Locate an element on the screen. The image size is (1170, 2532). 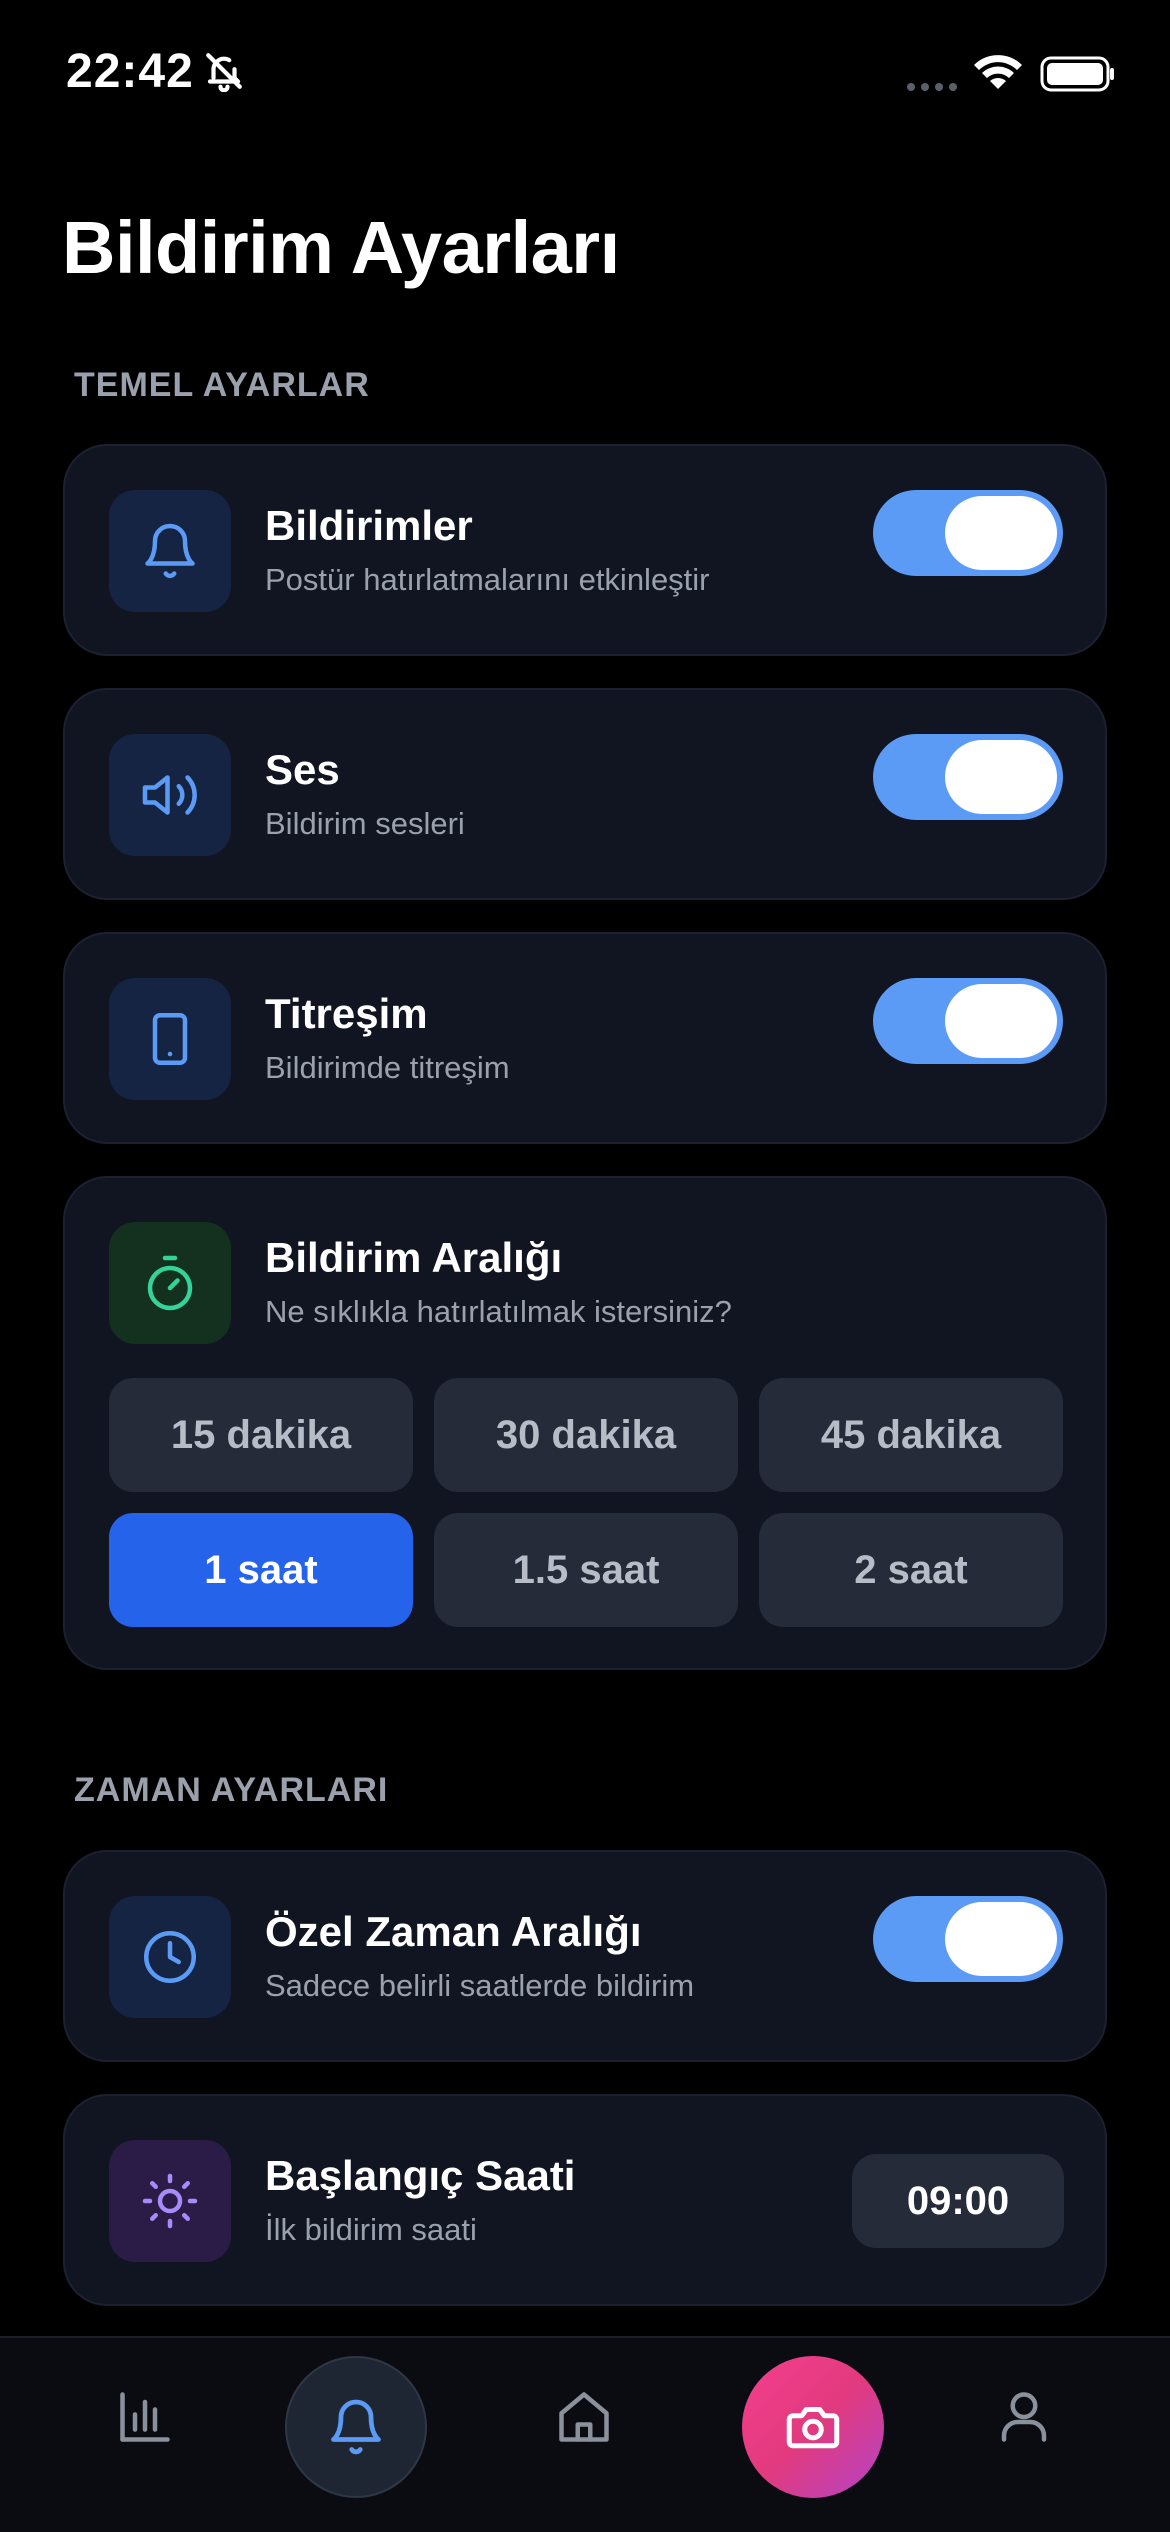
nav-camera is located at coordinates (813, 2427).